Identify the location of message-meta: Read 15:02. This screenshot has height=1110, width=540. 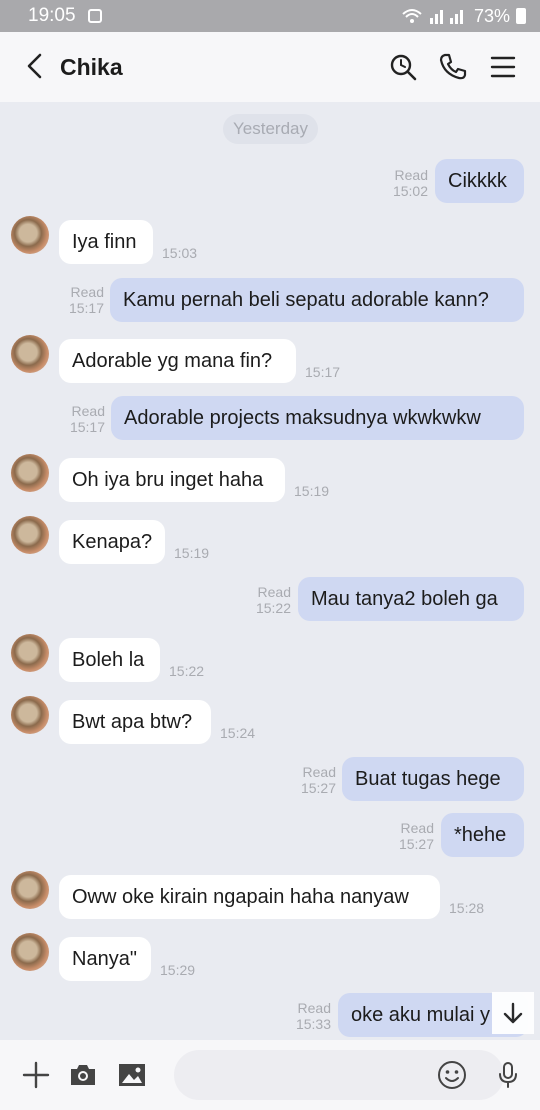
(410, 183).